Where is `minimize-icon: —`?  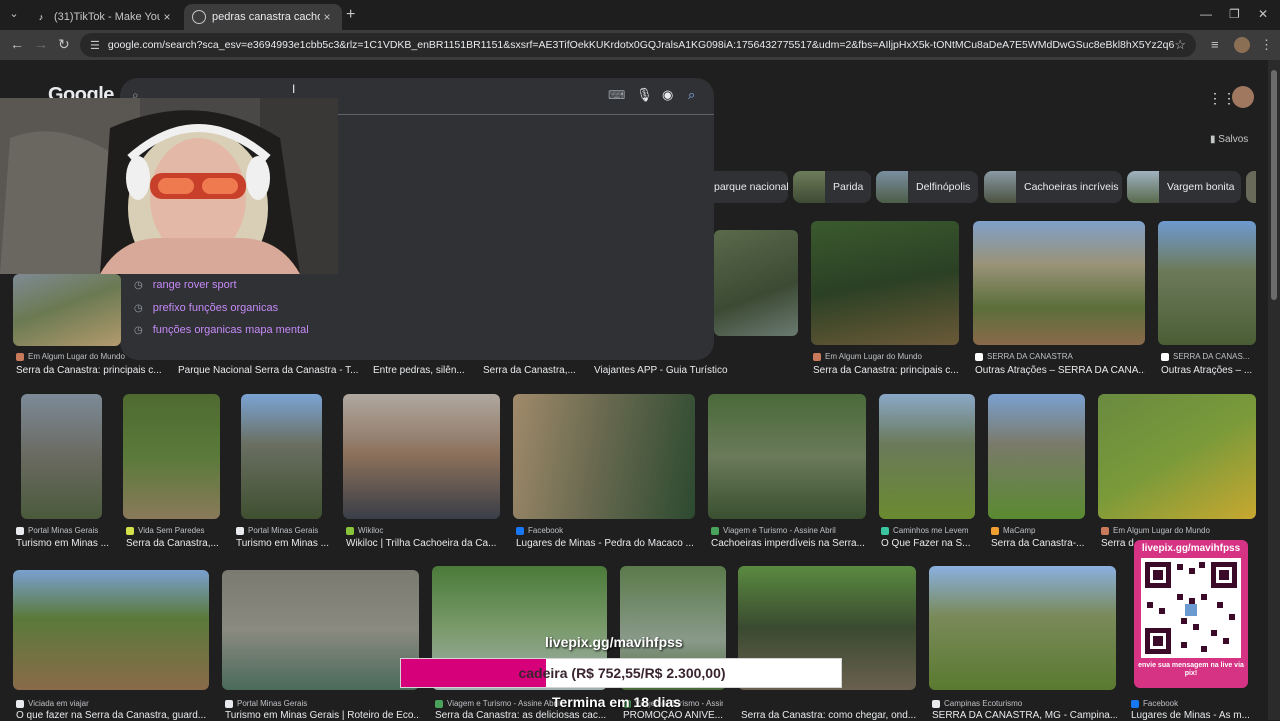 minimize-icon: — is located at coordinates (1206, 14).